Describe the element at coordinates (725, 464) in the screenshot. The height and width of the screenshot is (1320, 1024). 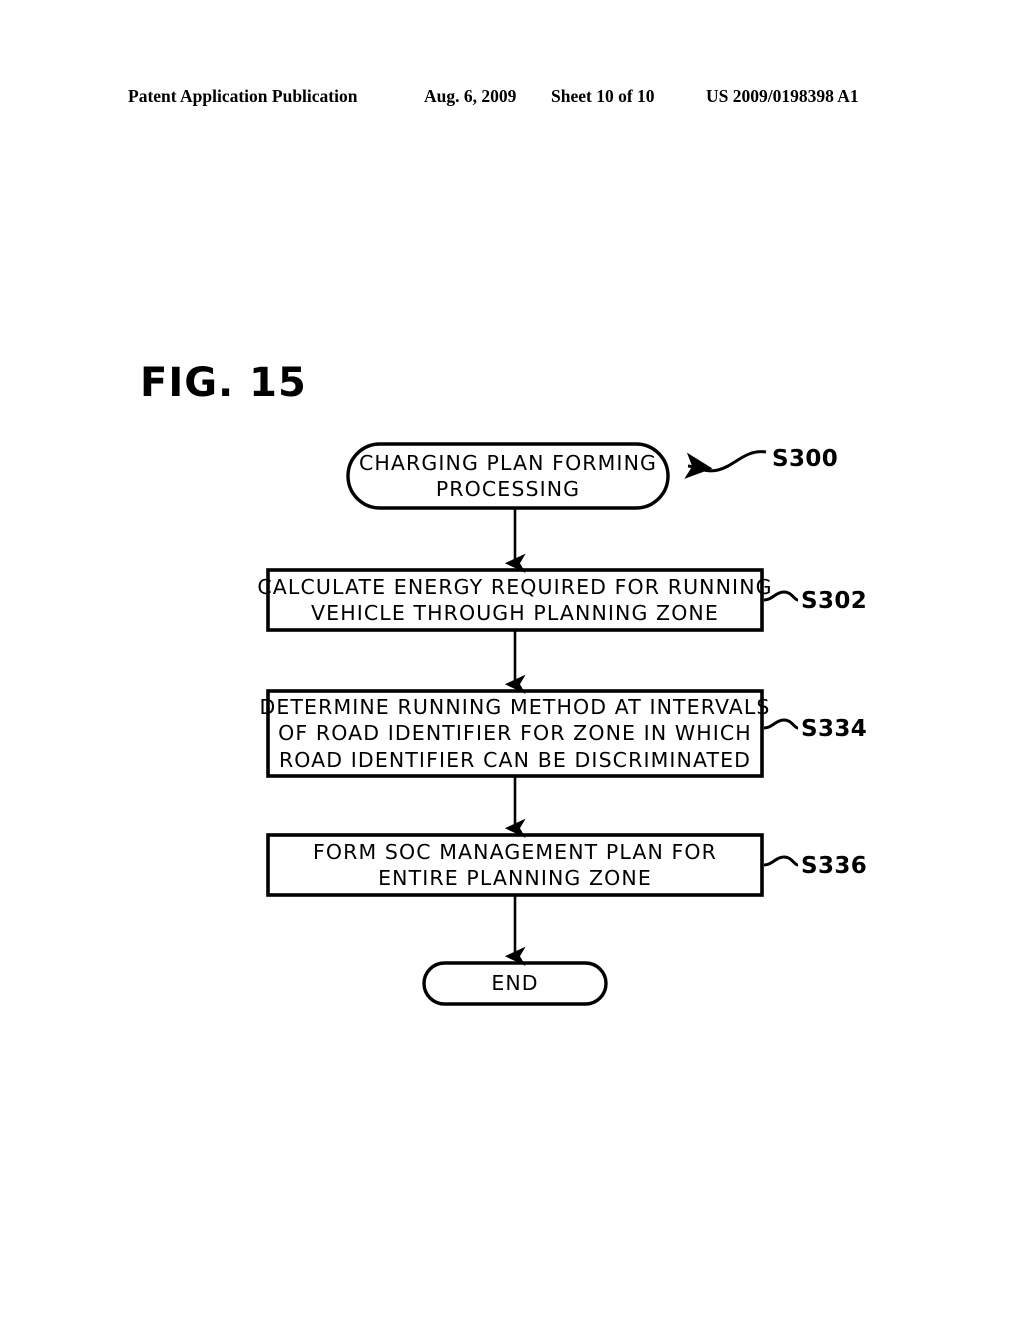
I see `leader-line-s300` at that location.